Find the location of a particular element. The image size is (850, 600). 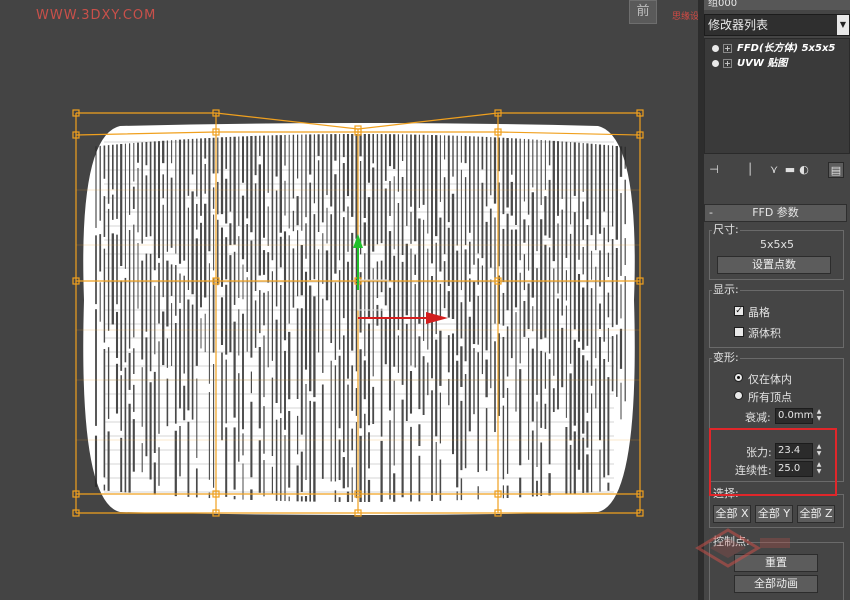

group-title-display: 显示: is located at coordinates (726, 289).